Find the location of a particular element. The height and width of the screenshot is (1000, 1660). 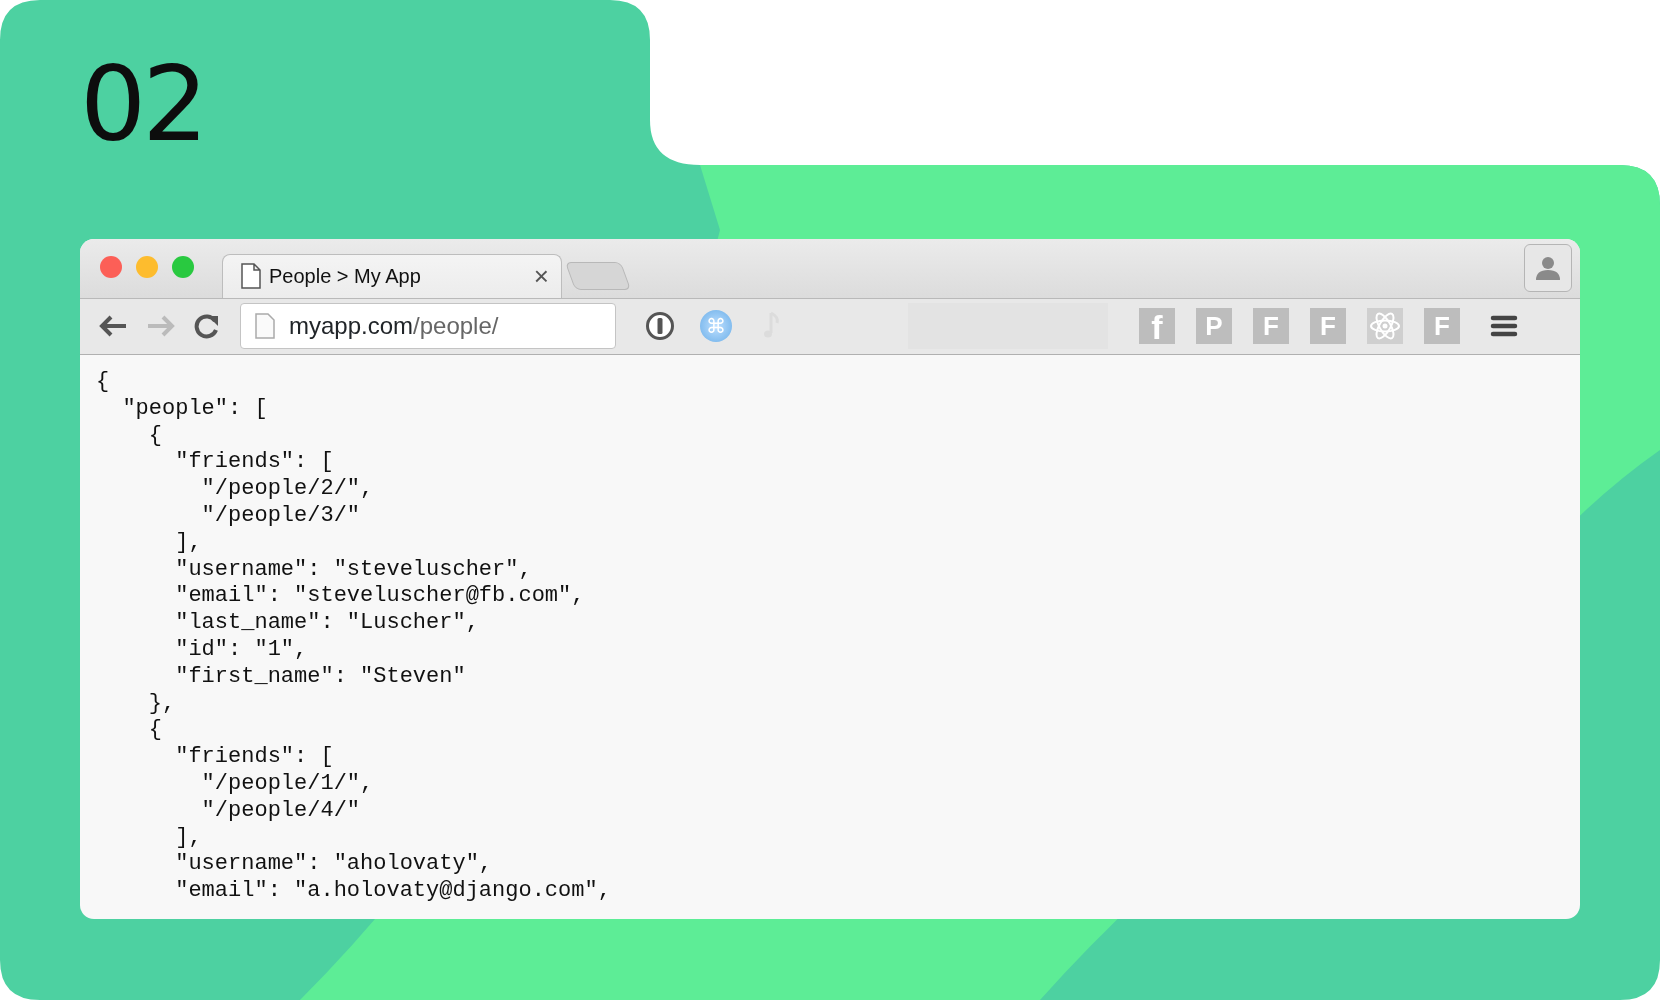

slide-number: 02 is located at coordinates (142, 99).